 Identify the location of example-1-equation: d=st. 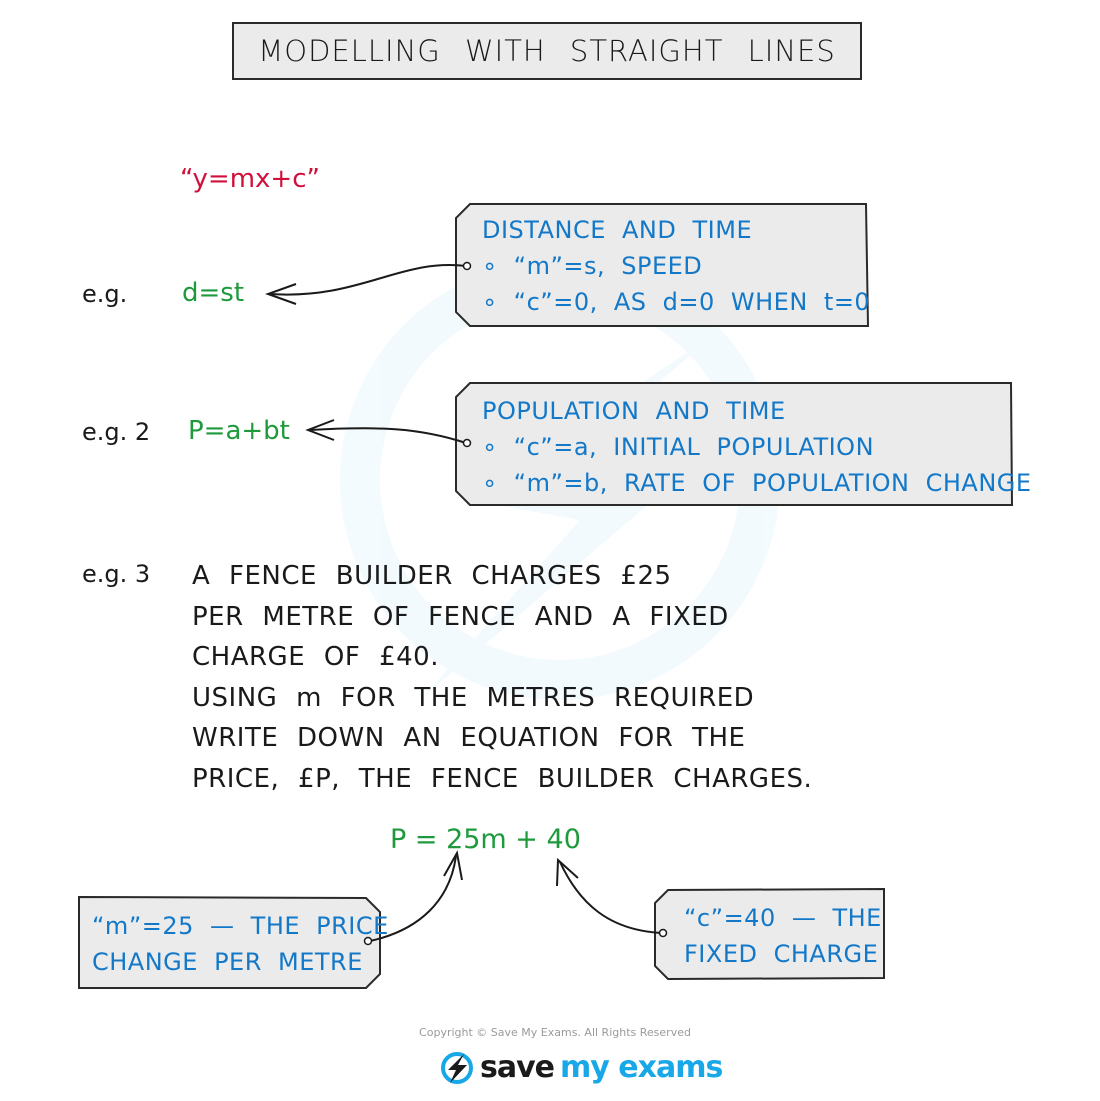
(213, 293).